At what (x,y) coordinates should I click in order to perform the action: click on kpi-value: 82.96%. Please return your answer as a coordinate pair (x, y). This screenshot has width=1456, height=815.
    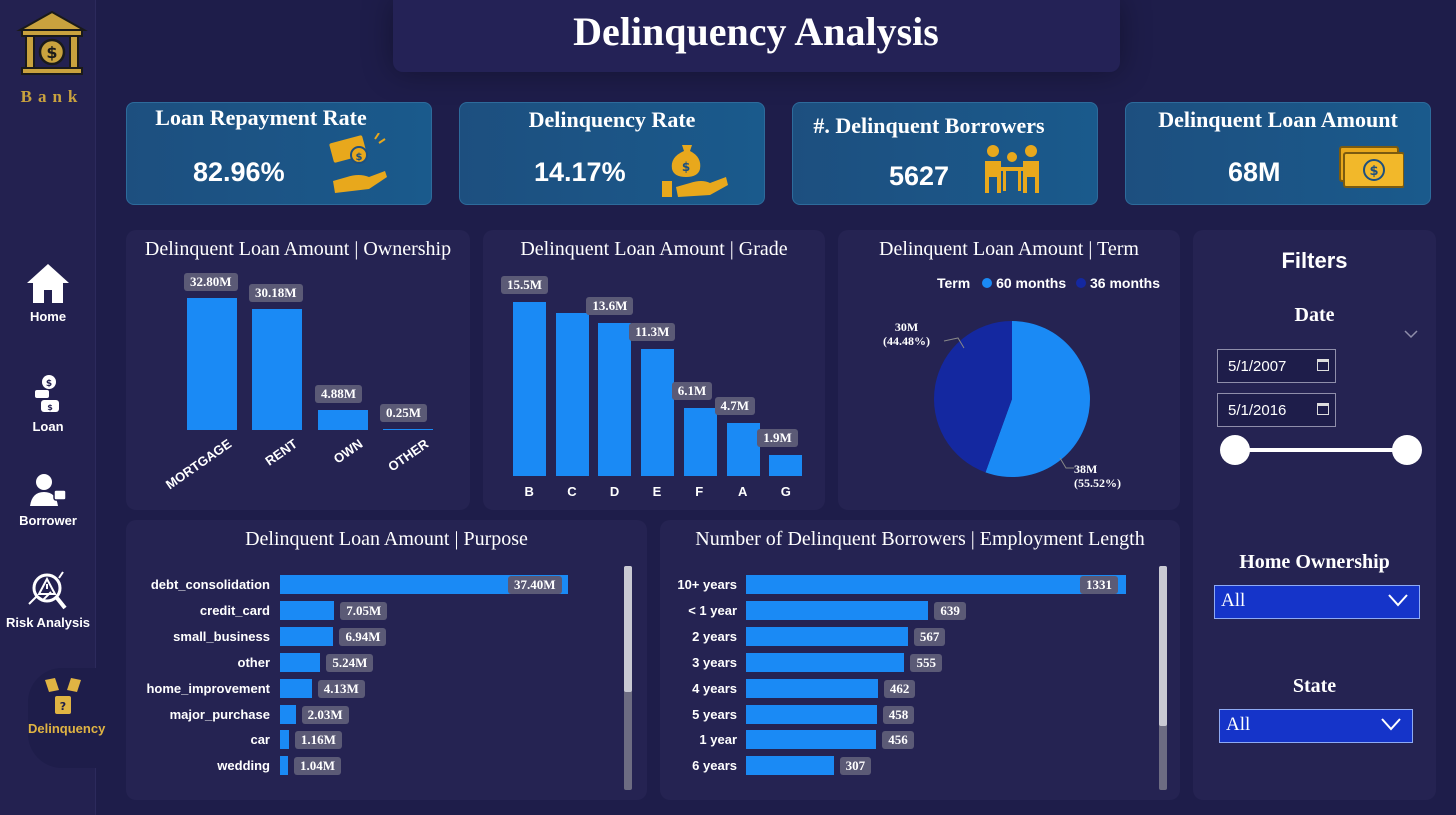
    Looking at the image, I should click on (239, 172).